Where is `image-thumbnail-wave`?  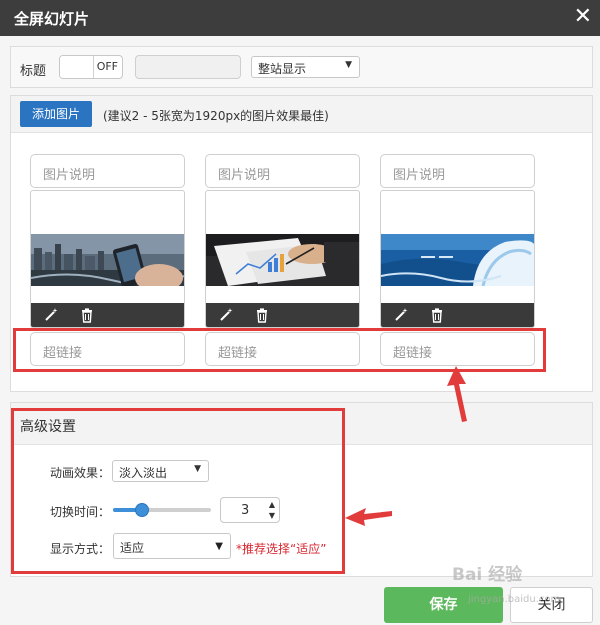 image-thumbnail-wave is located at coordinates (457, 260).